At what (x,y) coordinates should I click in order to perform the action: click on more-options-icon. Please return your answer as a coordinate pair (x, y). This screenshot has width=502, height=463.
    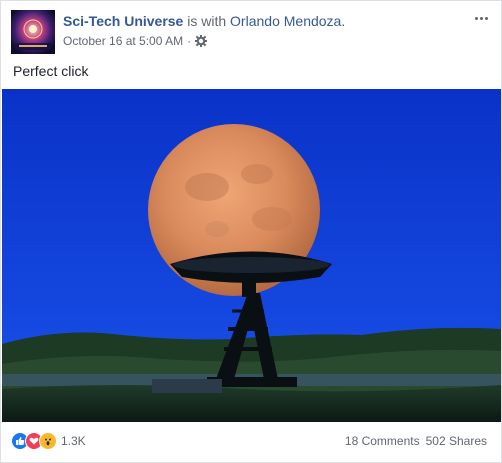
    Looking at the image, I should click on (481, 18).